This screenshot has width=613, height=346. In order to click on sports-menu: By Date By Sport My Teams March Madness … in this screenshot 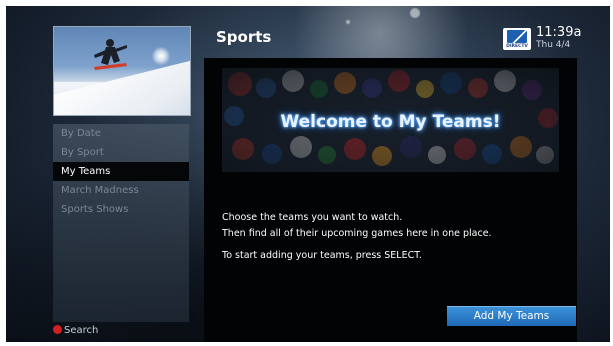, I will do `click(121, 223)`.